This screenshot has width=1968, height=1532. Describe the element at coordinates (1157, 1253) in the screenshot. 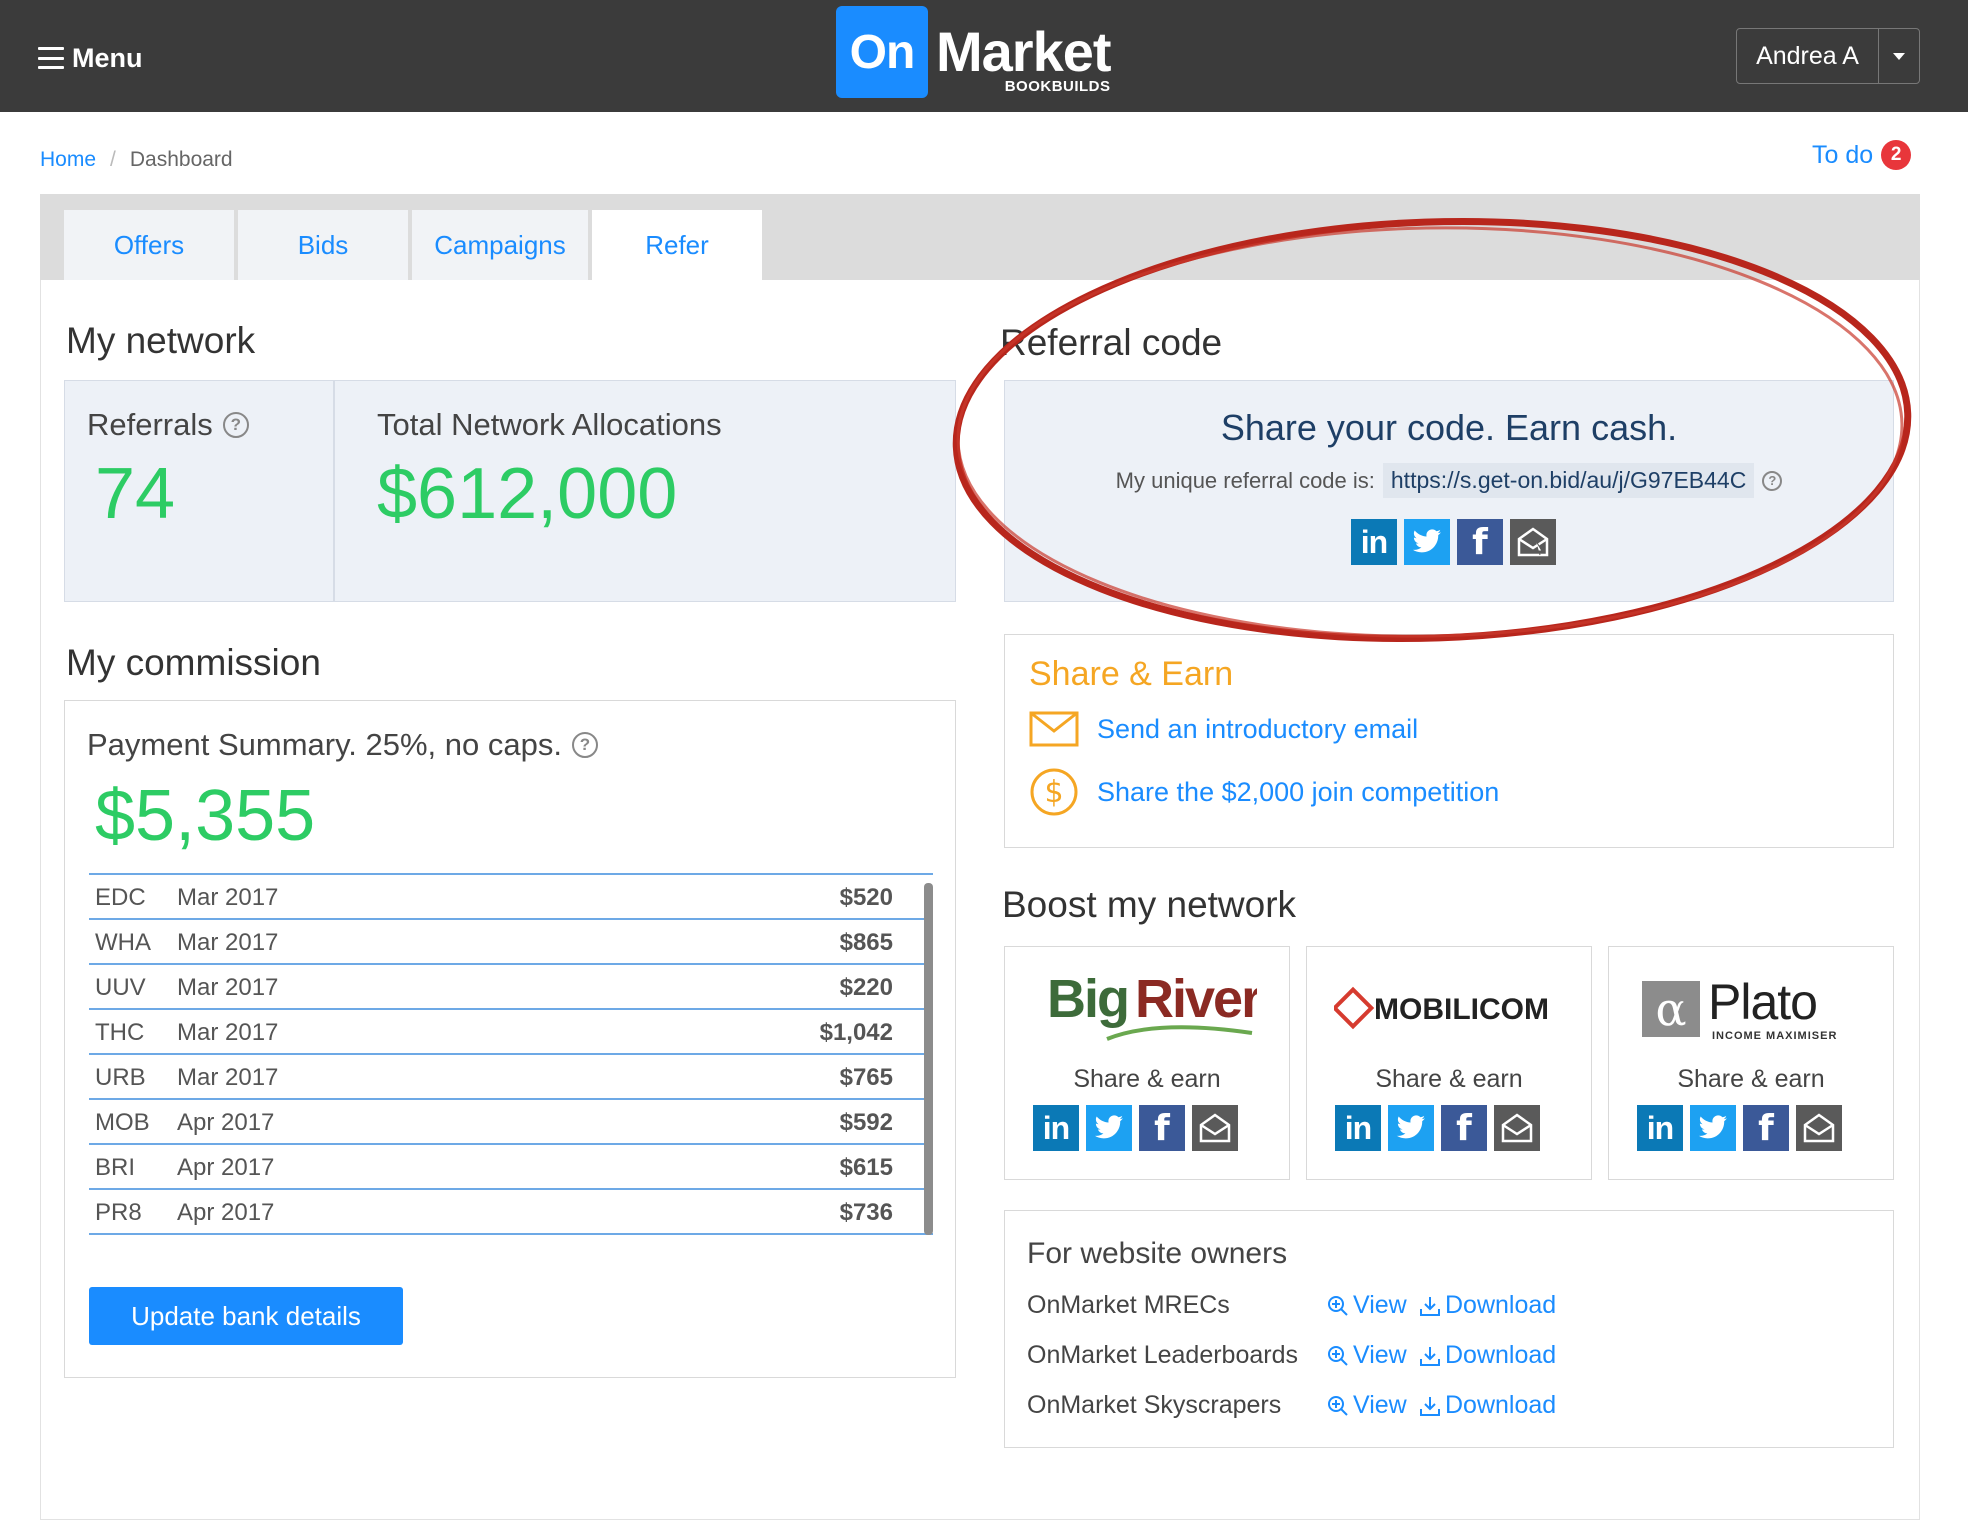

I see `website-owners-title: For website owners` at that location.